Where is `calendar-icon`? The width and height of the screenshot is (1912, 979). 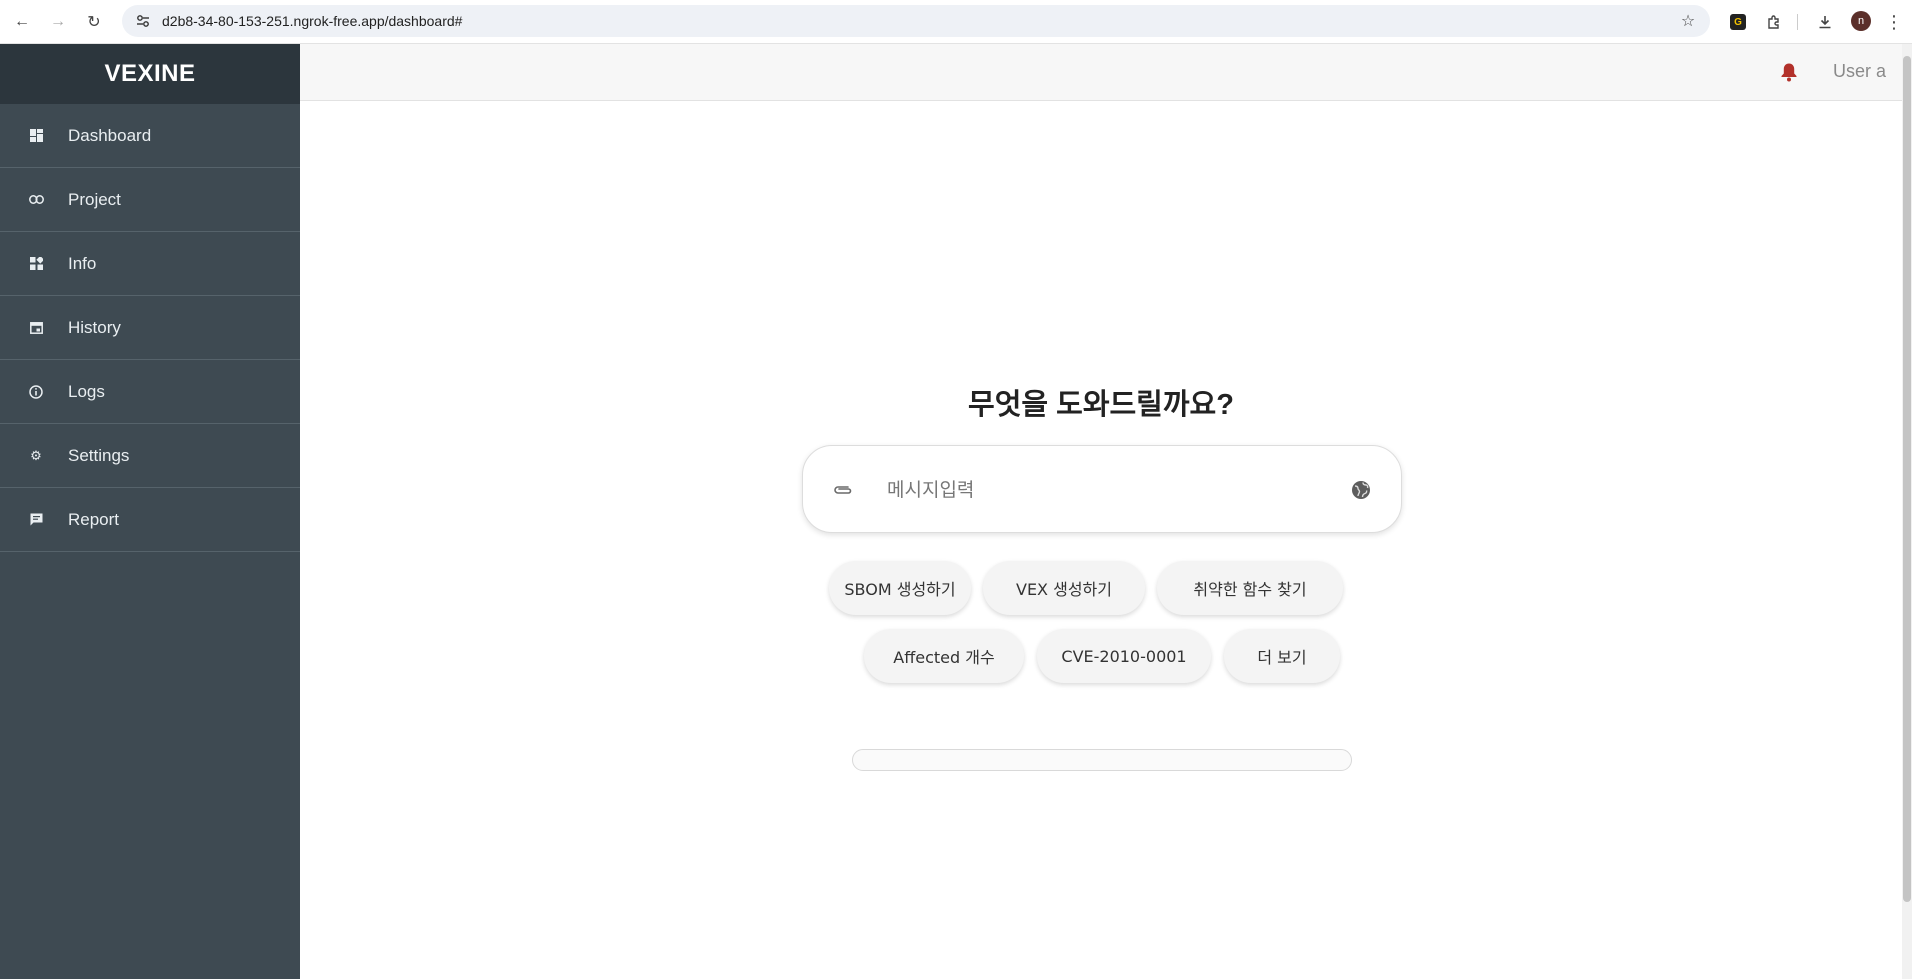
calendar-icon is located at coordinates (36, 328).